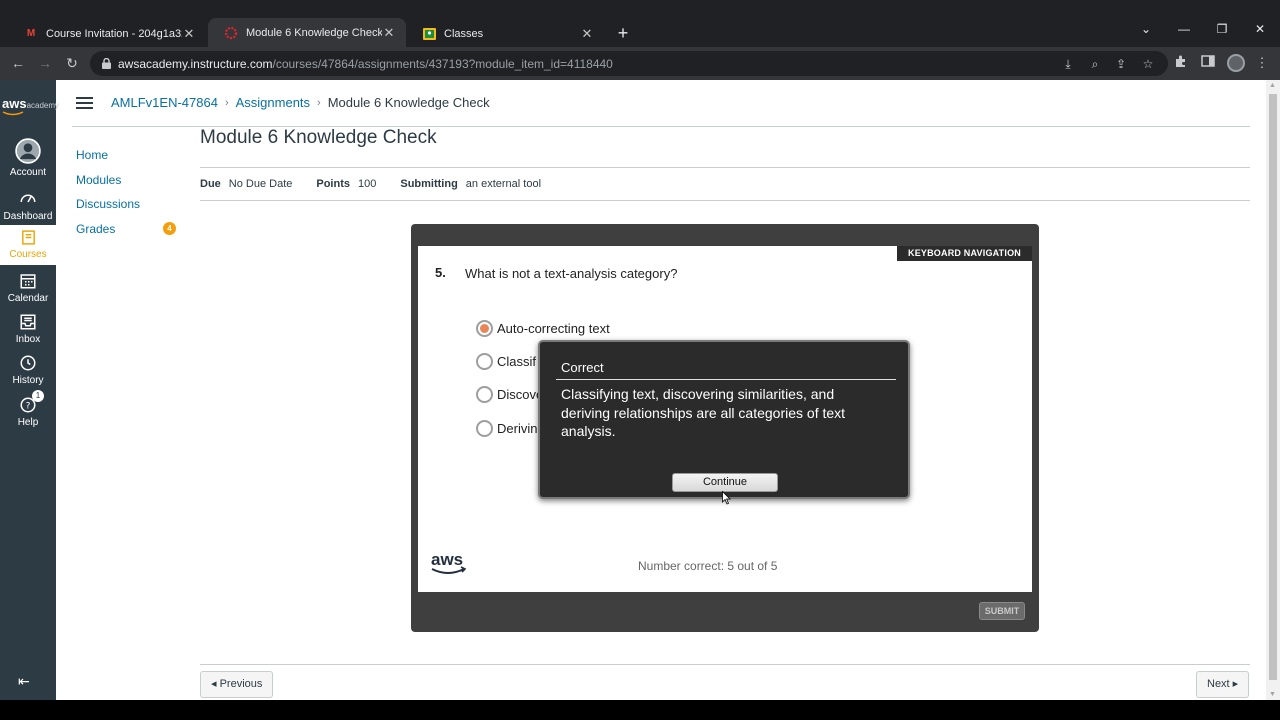 This screenshot has height=720, width=1280. What do you see at coordinates (28, 254) in the screenshot?
I see `gnav-label: Courses` at bounding box center [28, 254].